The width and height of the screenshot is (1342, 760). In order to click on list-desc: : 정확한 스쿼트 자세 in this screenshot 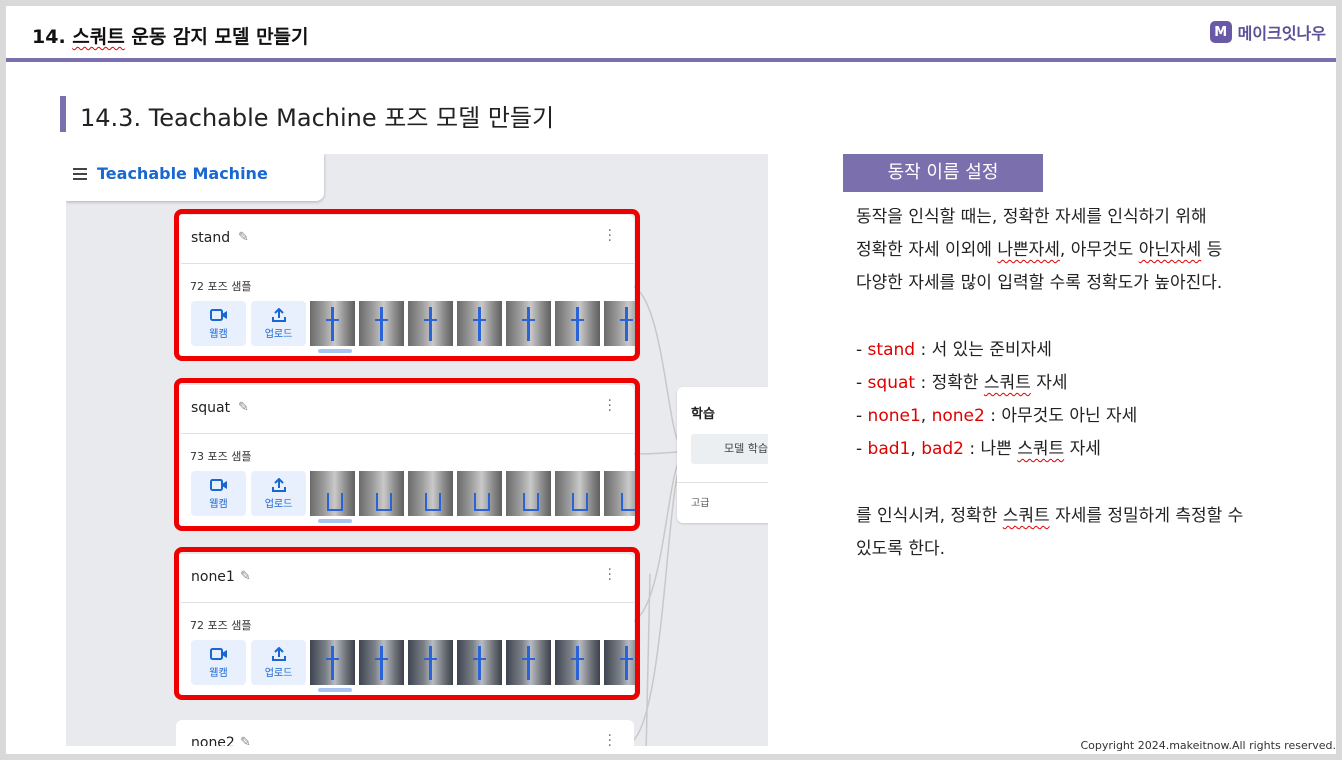, I will do `click(991, 383)`.